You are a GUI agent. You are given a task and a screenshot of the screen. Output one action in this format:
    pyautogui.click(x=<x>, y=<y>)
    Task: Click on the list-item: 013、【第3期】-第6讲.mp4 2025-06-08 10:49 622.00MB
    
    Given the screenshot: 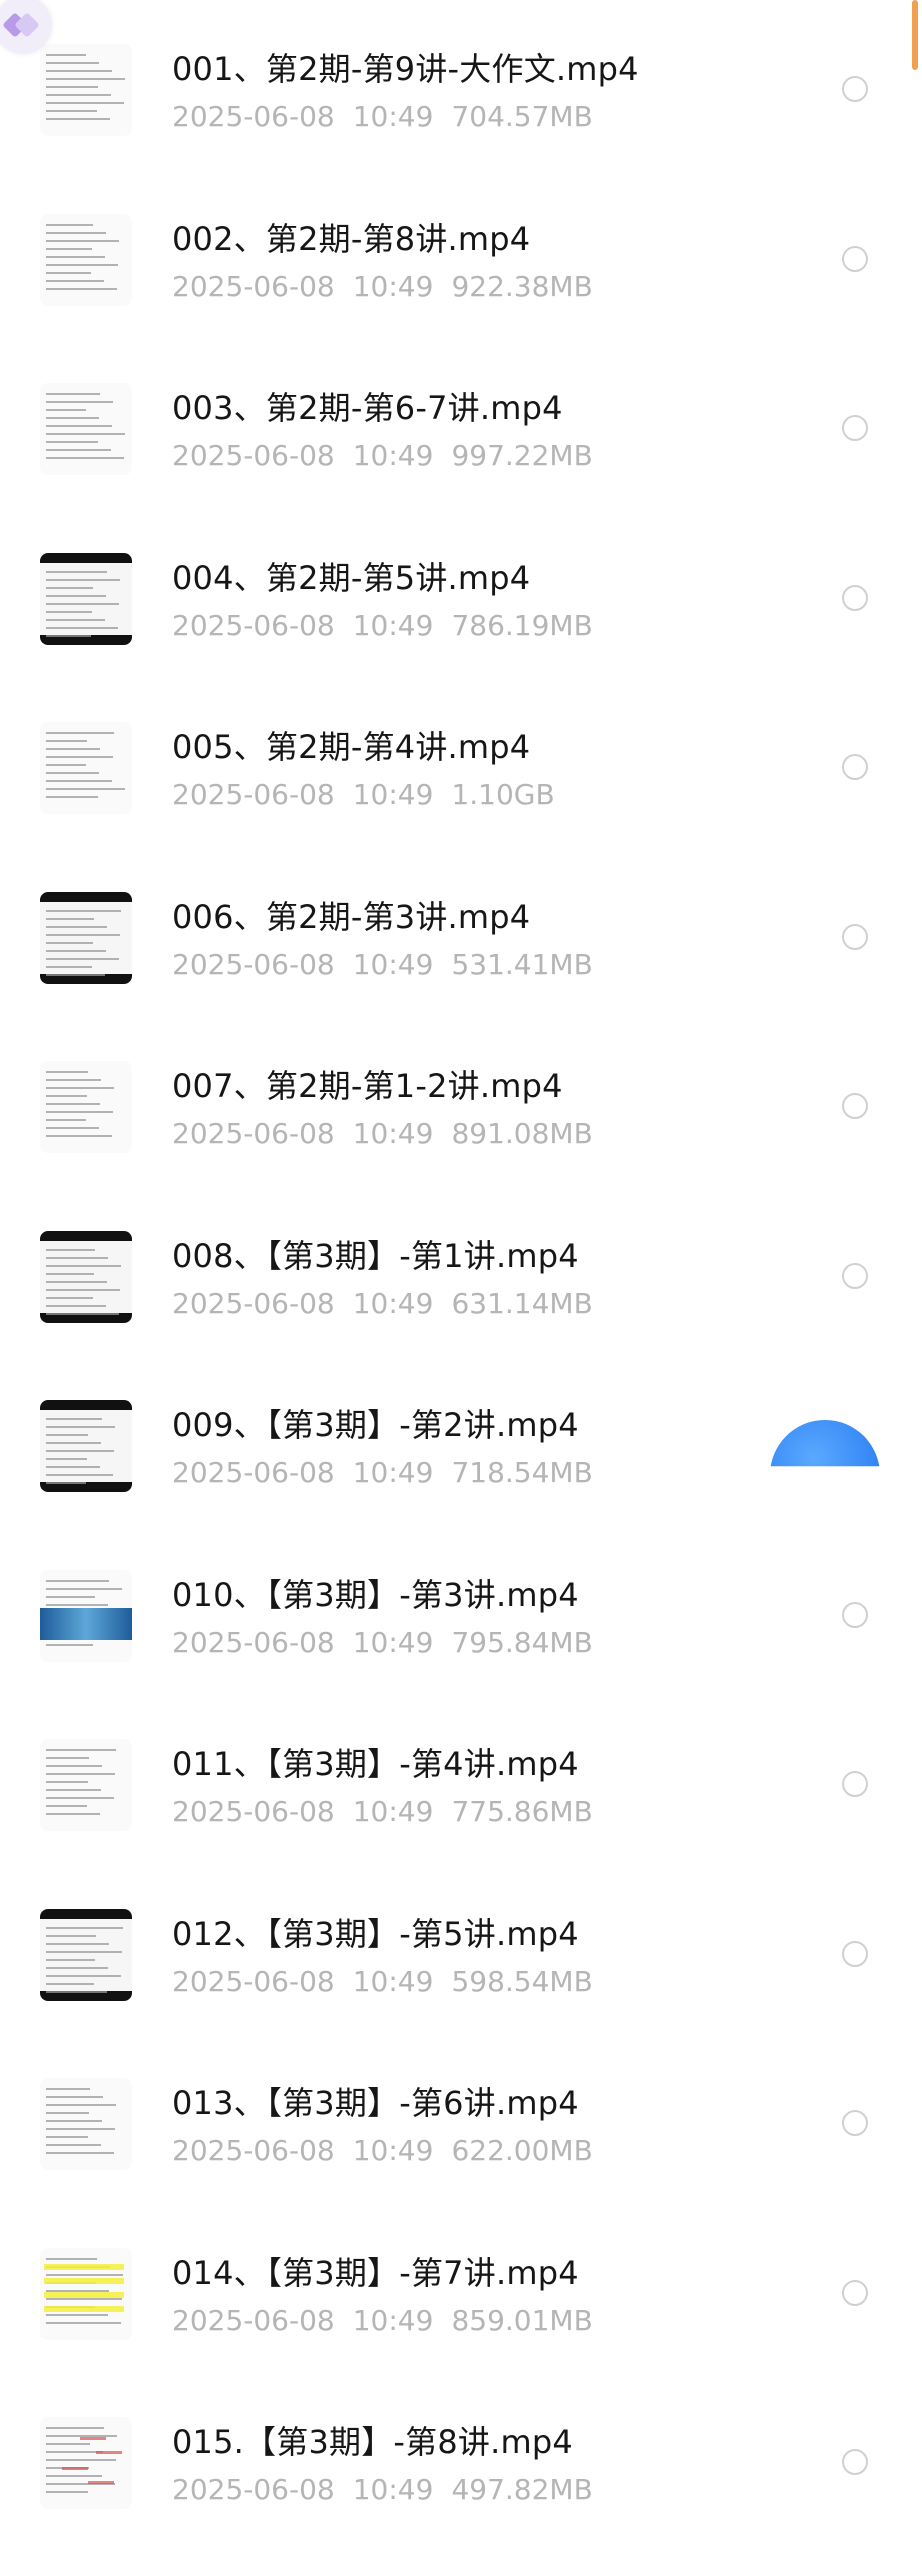 What is the action you would take?
    pyautogui.click(x=461, y=2119)
    